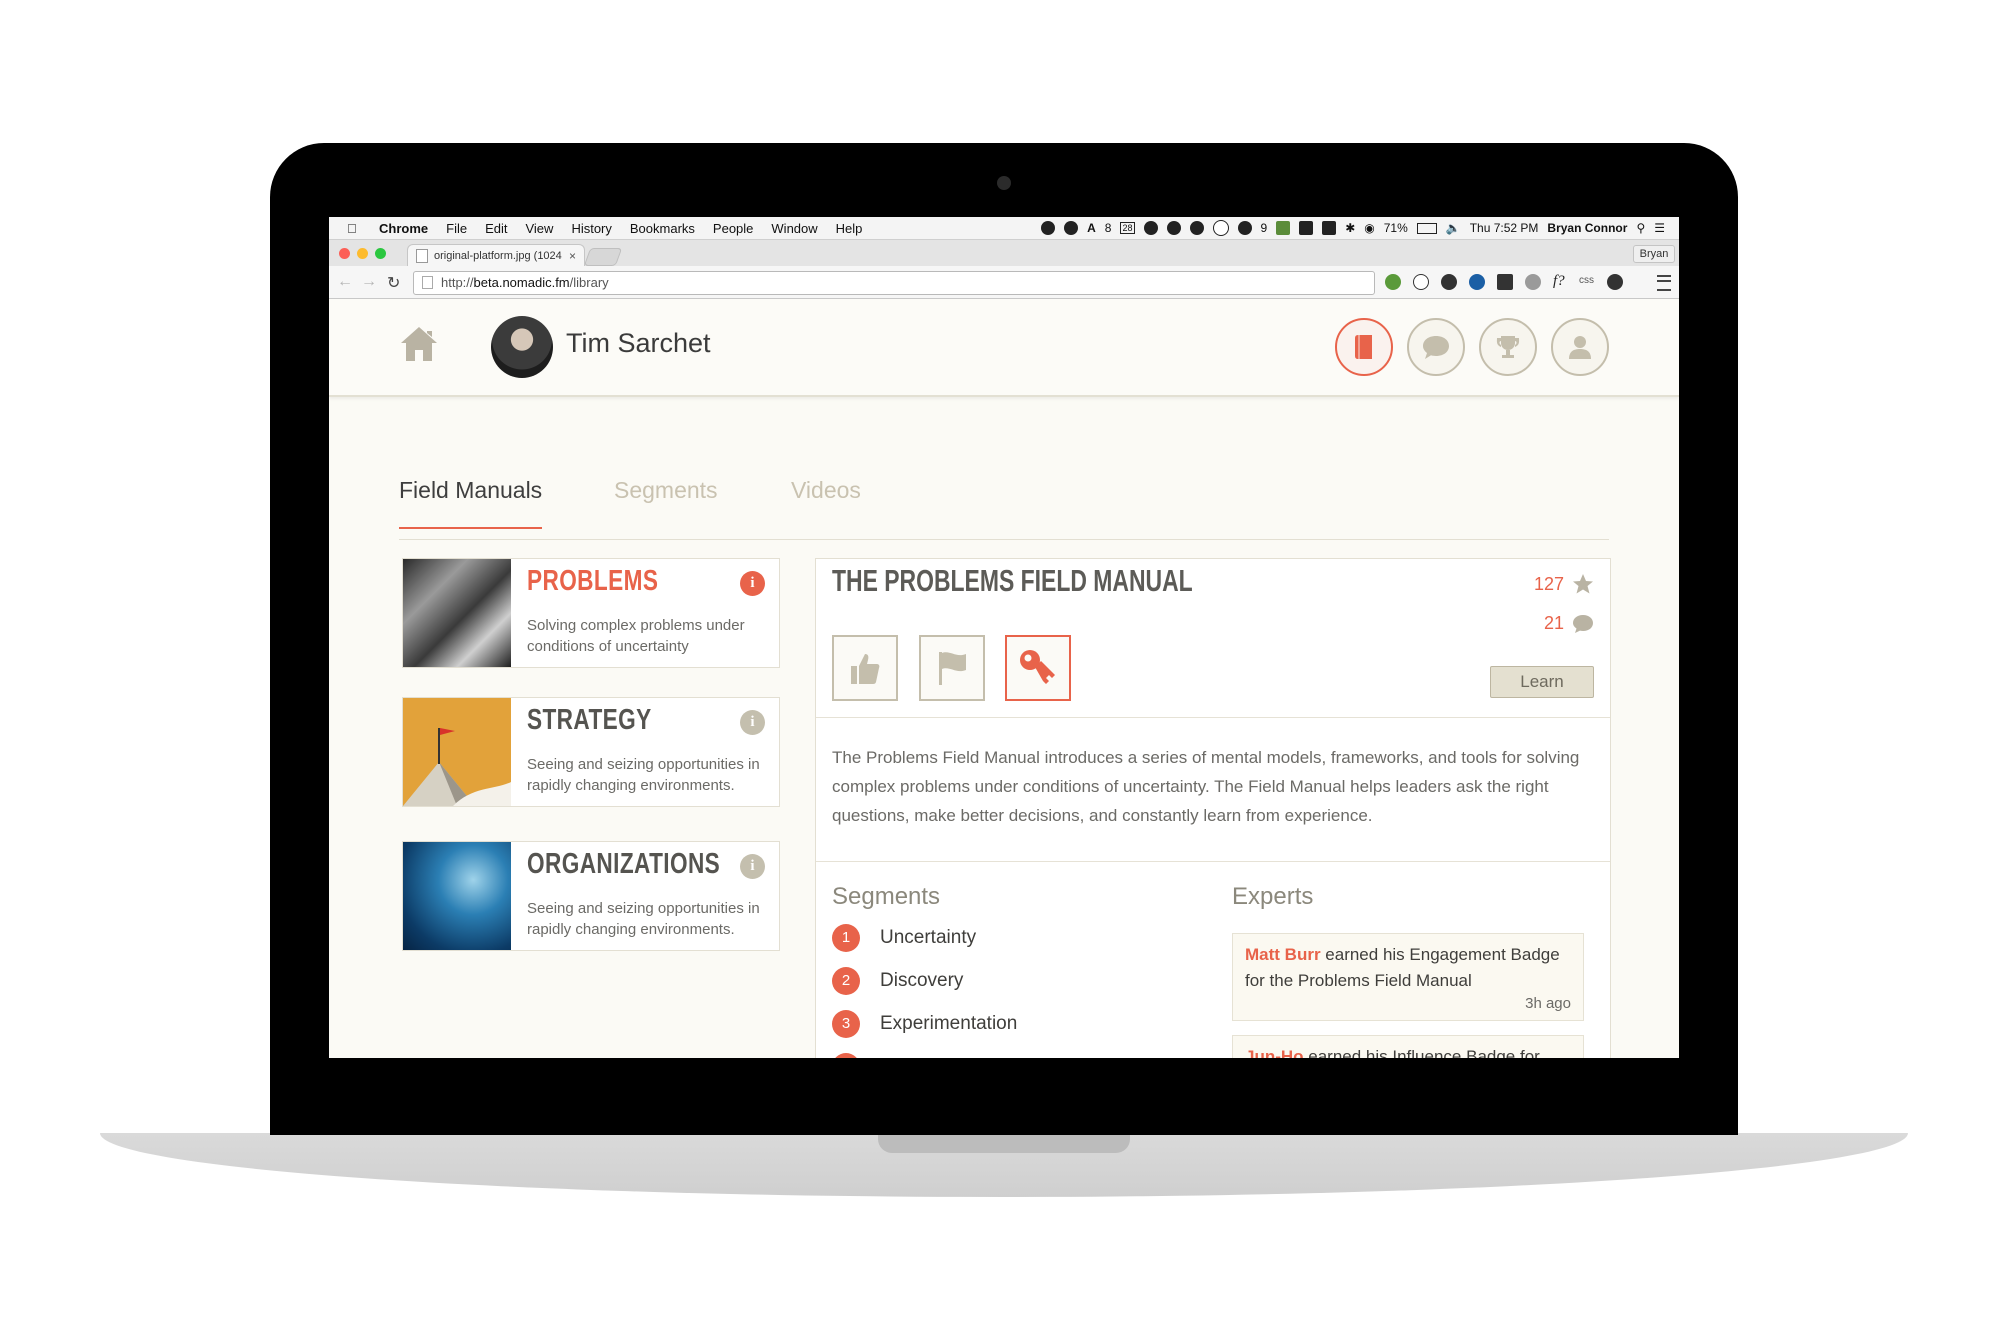  I want to click on expert-name: Jun-Ho, so click(1274, 1052).